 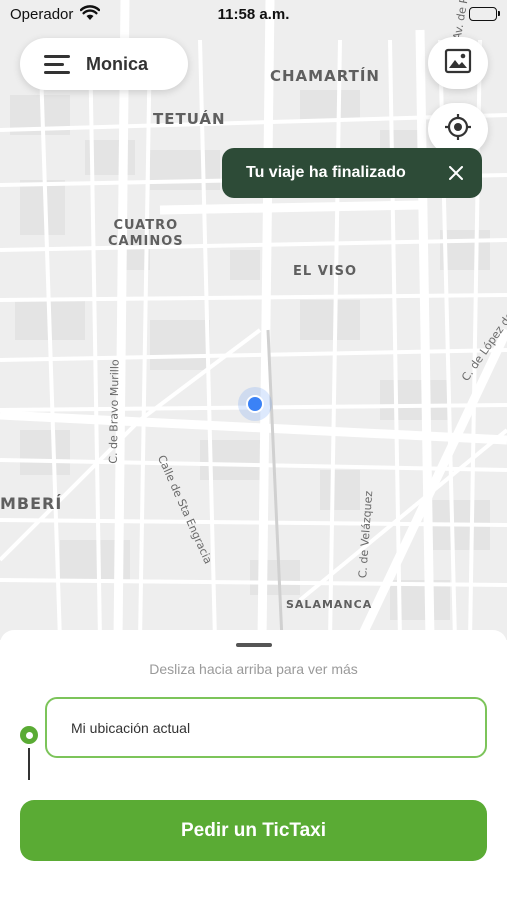 I want to click on district-label-cuatro-caminos: CUATRO CAMINOS, so click(x=146, y=234).